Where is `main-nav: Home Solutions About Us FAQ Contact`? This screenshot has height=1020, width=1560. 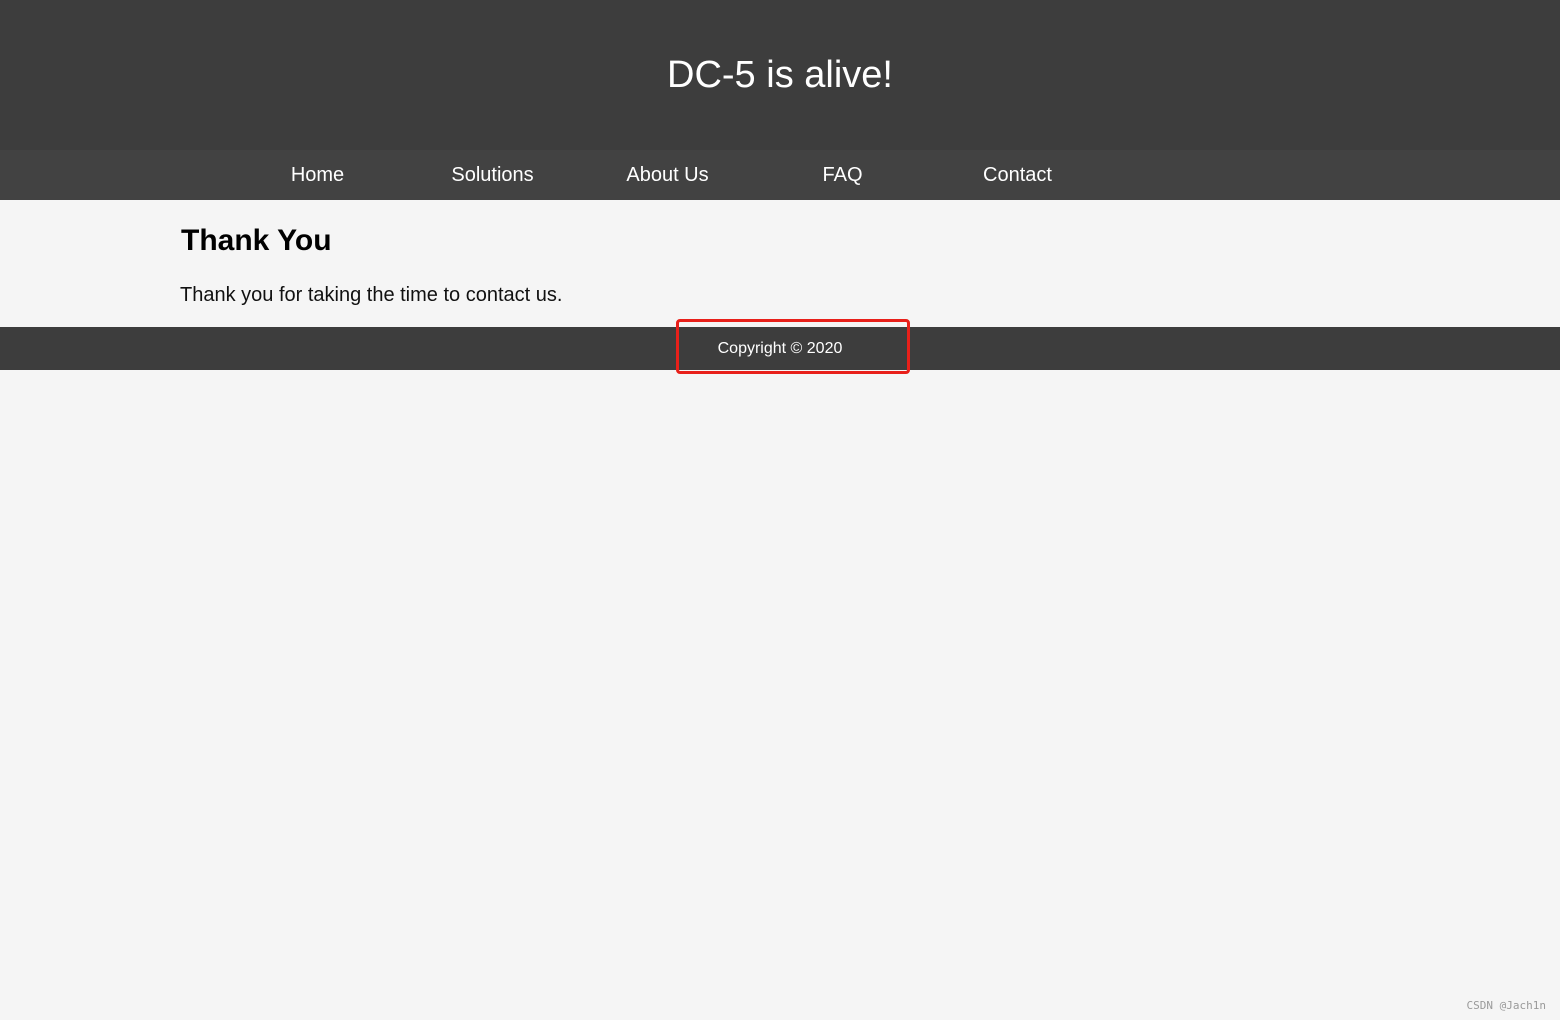 main-nav: Home Solutions About Us FAQ Contact is located at coordinates (780, 175).